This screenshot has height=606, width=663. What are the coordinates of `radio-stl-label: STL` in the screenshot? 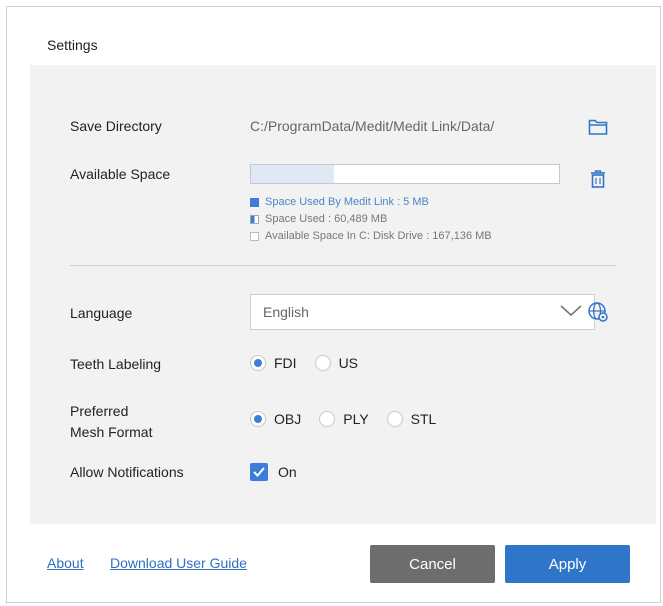 It's located at (423, 419).